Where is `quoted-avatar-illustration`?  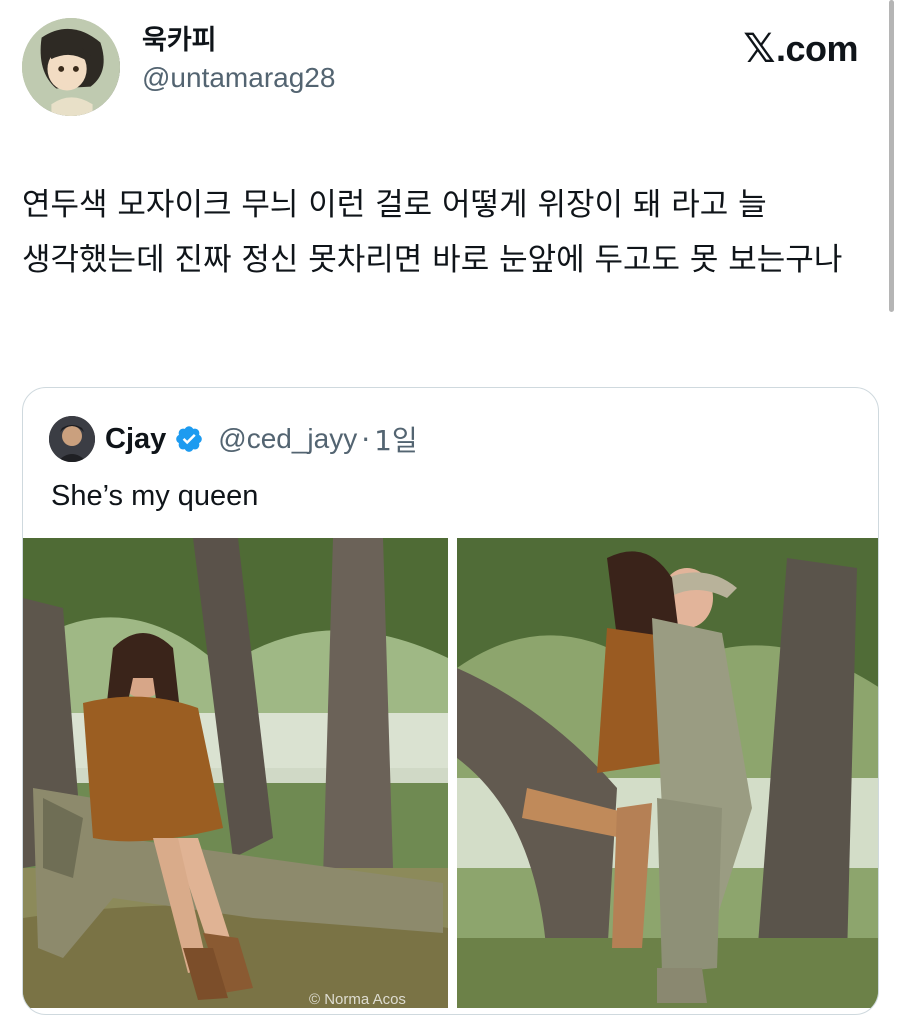 quoted-avatar-illustration is located at coordinates (72, 439).